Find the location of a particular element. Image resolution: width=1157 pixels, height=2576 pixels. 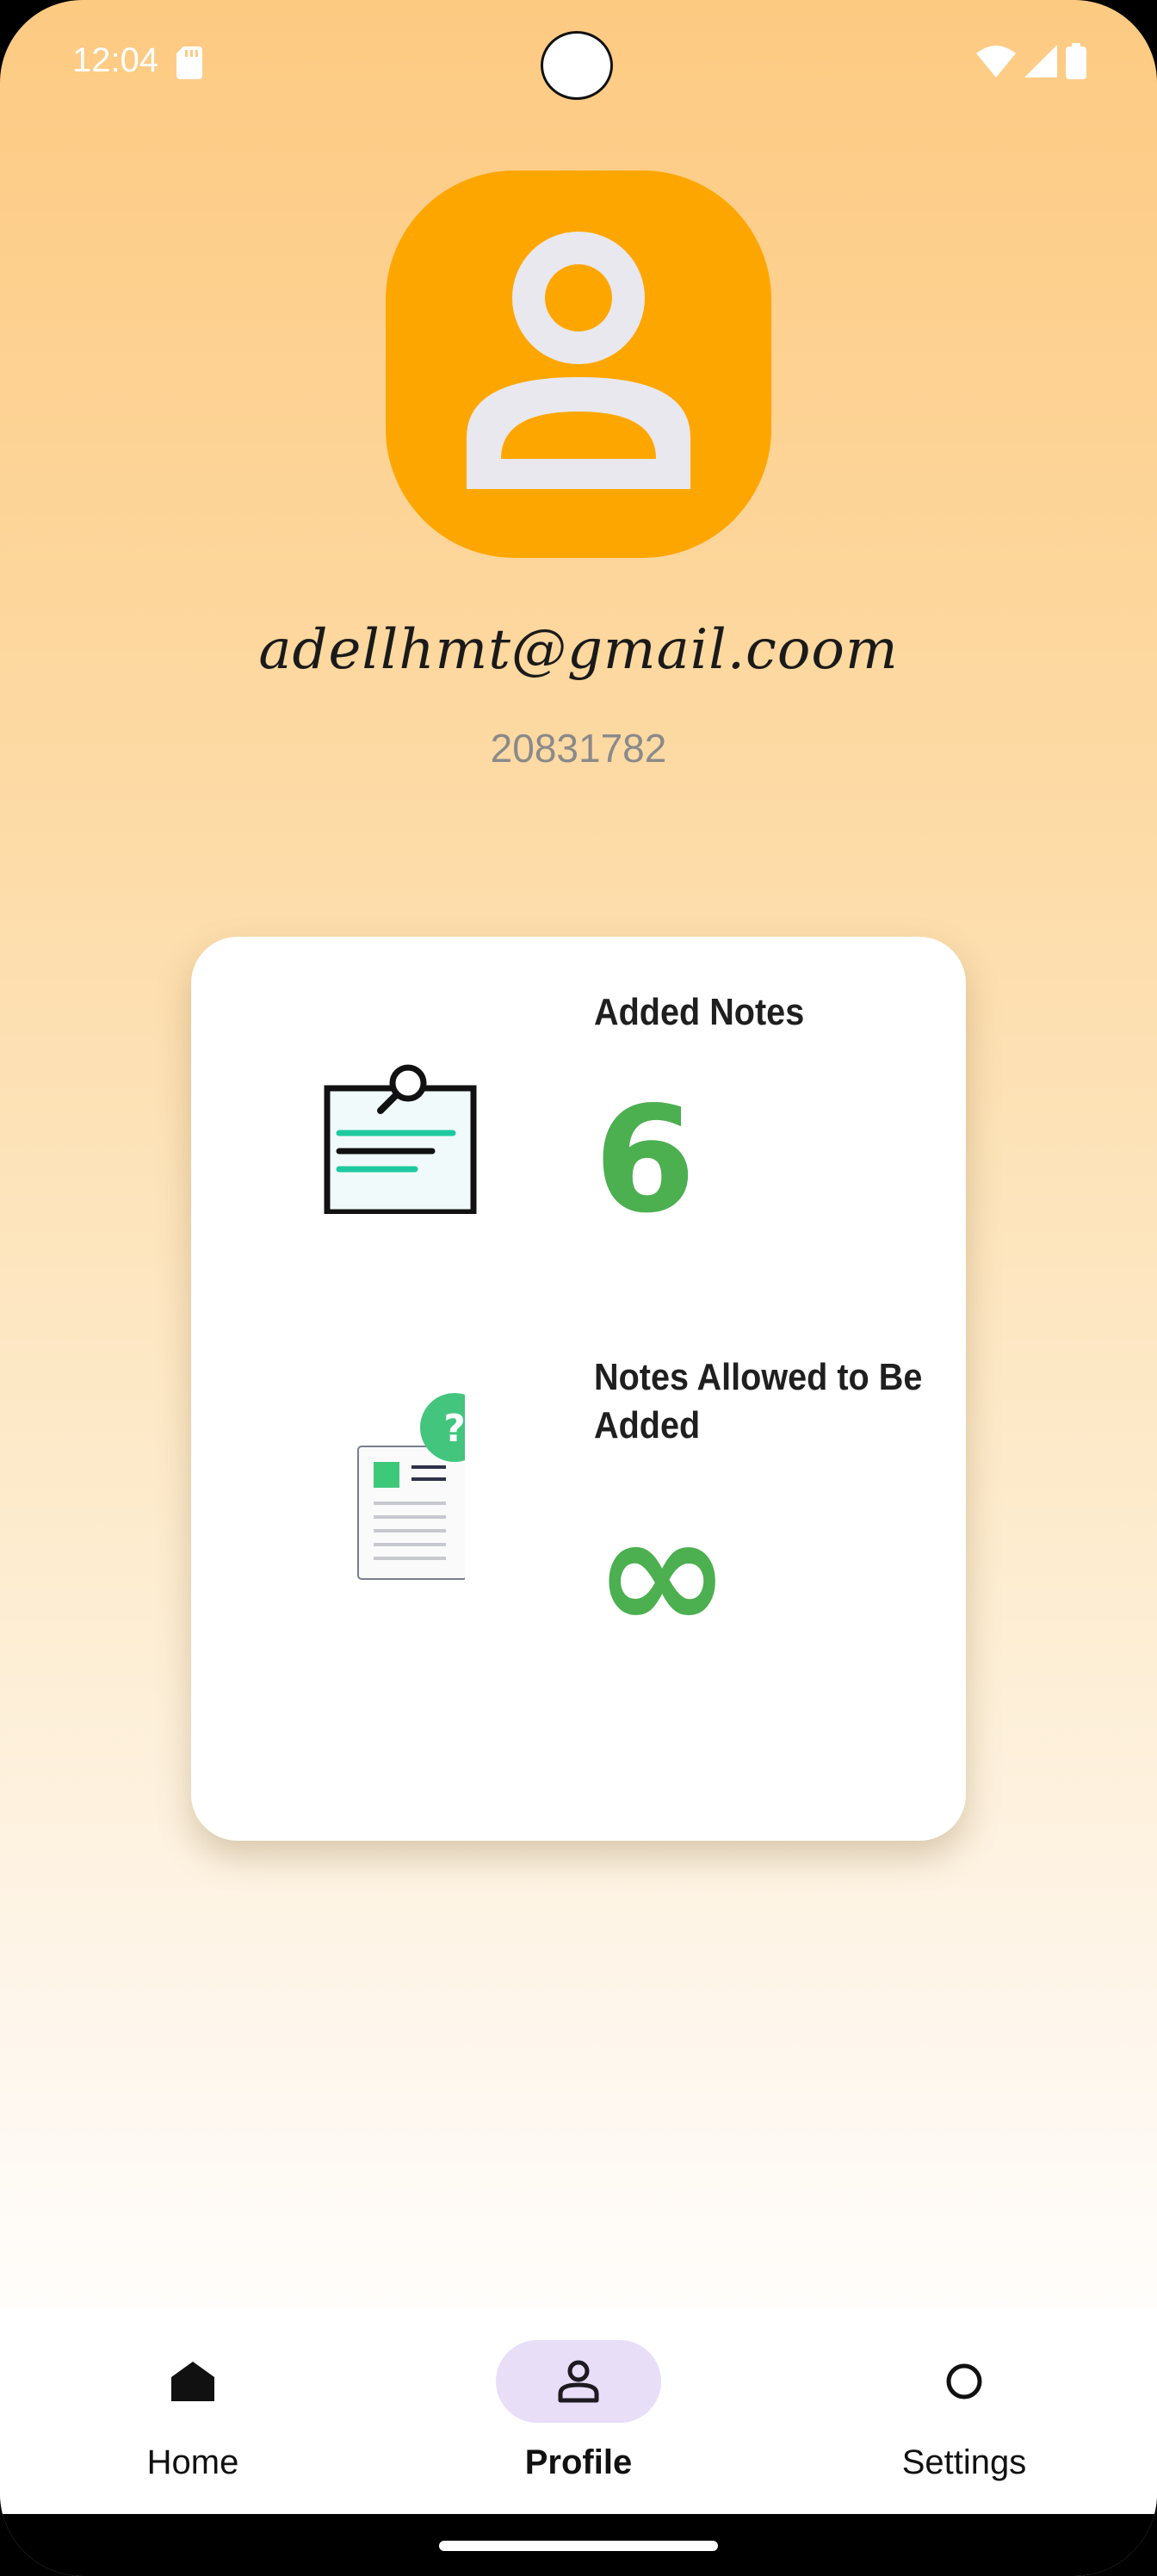

circle-icon is located at coordinates (964, 2381).